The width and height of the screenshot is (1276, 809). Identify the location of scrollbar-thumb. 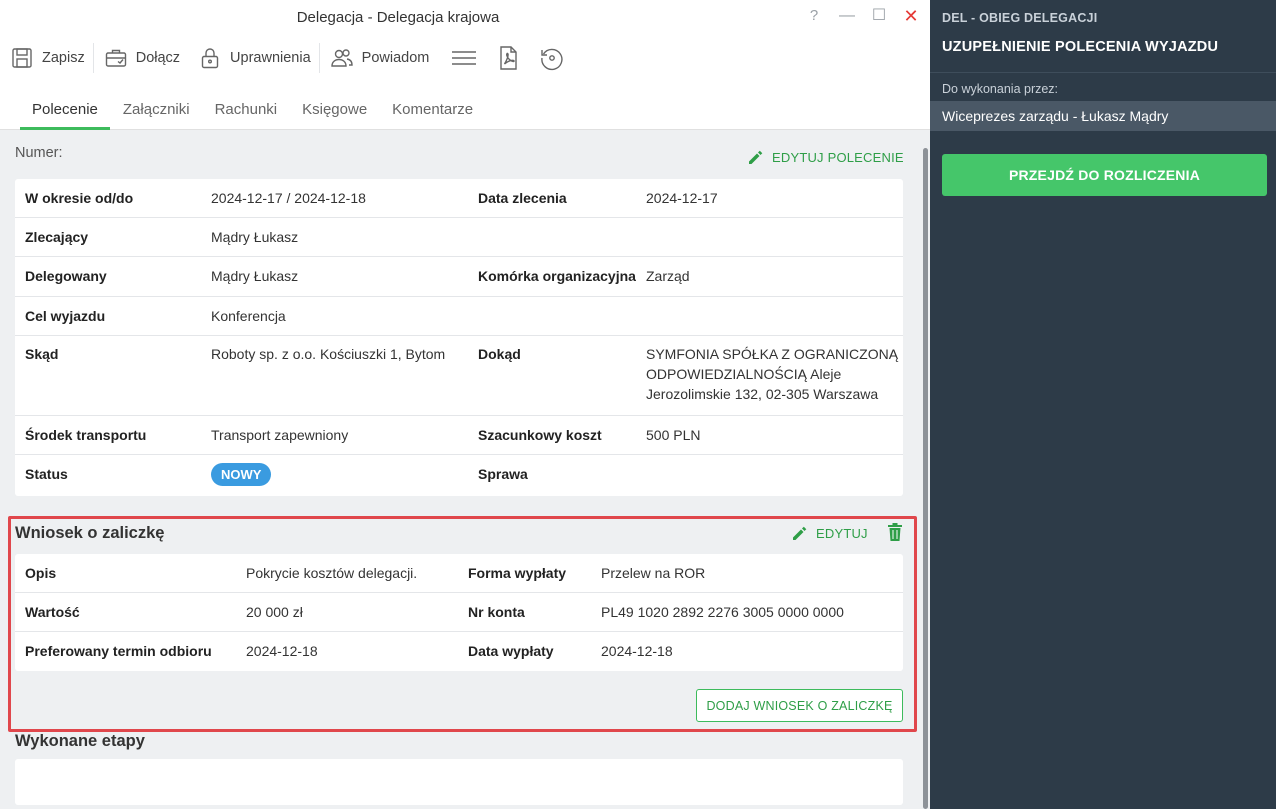
(925, 478).